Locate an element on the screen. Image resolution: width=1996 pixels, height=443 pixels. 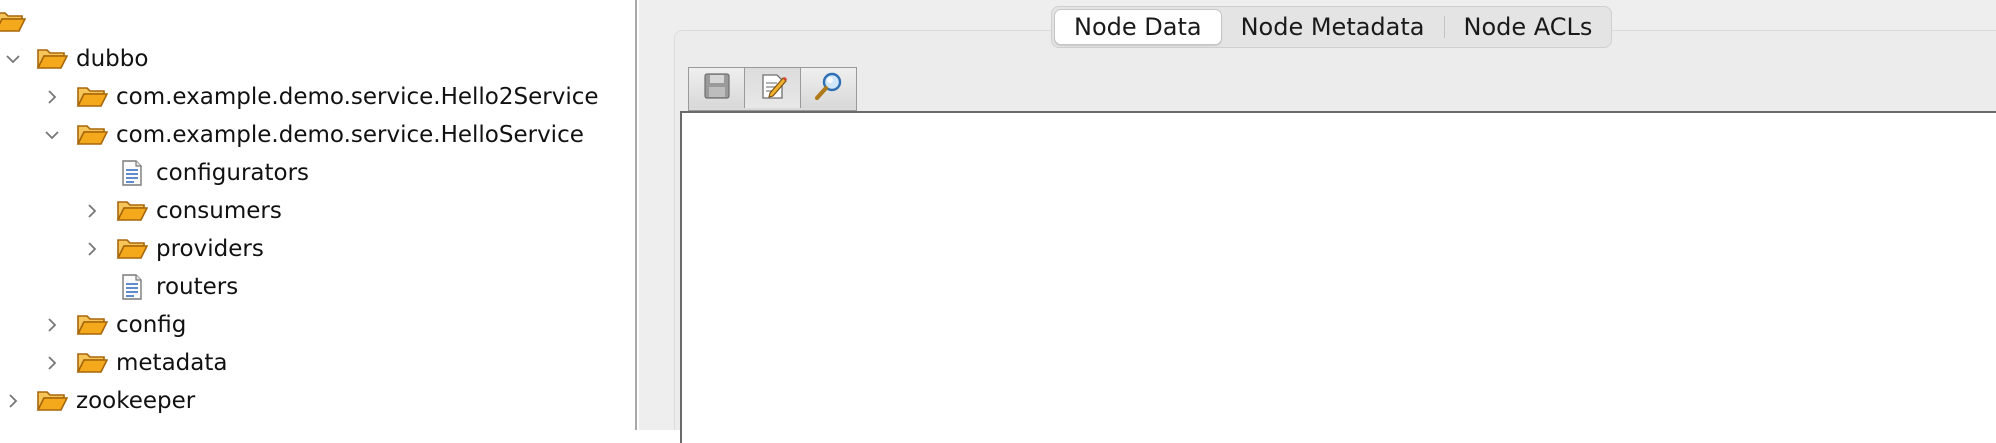
edit-button is located at coordinates (773, 88).